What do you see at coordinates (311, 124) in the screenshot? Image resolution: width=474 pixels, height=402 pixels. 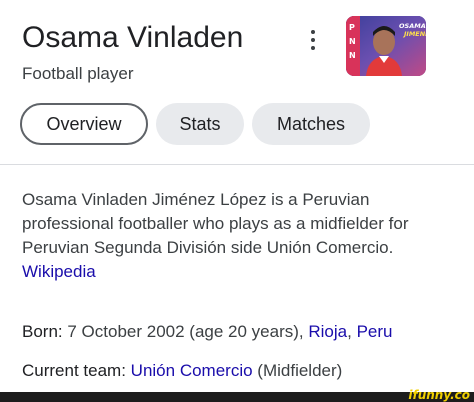 I see `tab-matches: Matches` at bounding box center [311, 124].